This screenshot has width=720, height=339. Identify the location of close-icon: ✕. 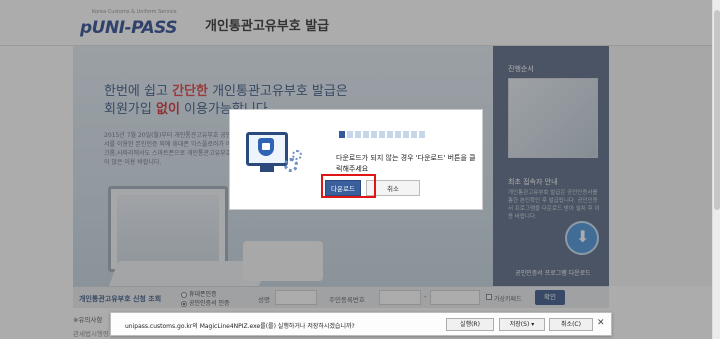
(601, 323).